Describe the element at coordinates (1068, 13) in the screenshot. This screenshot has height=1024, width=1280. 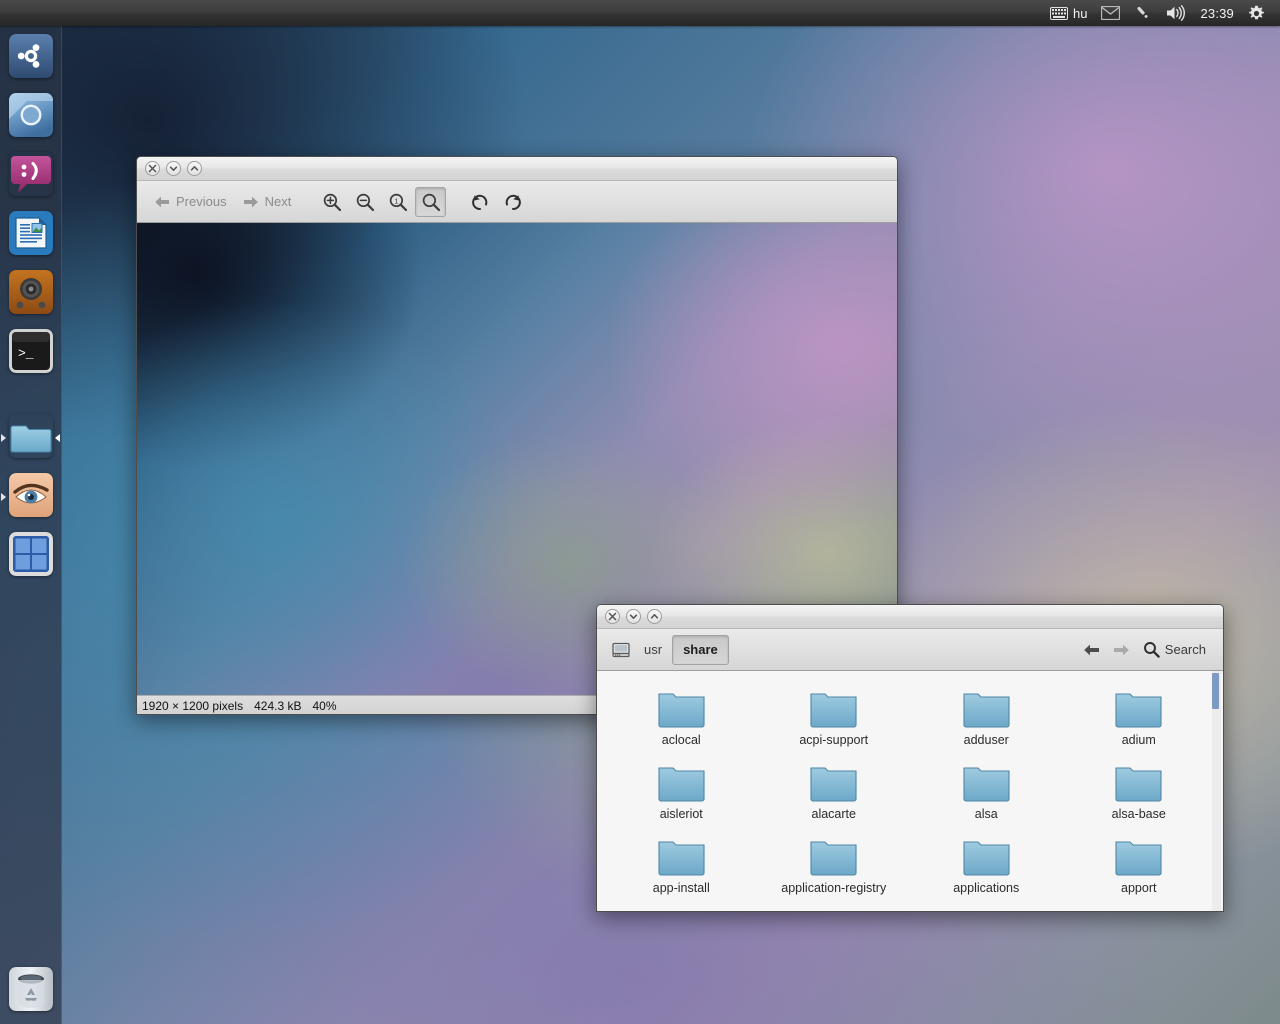
I see `keyboard-layout-indicator: hu` at that location.